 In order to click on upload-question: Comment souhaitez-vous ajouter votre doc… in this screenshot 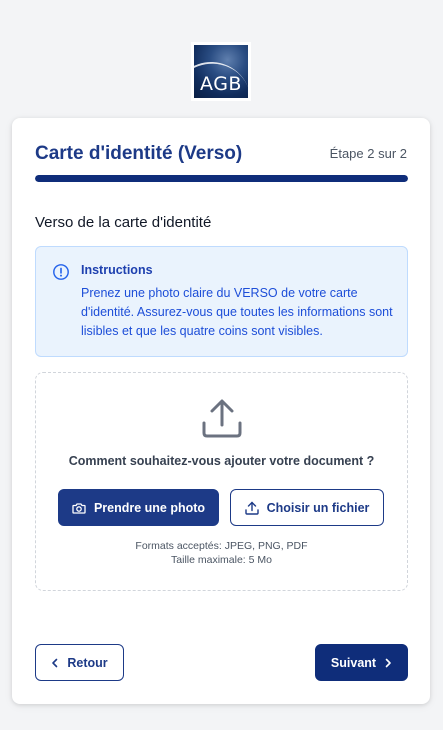, I will do `click(221, 461)`.